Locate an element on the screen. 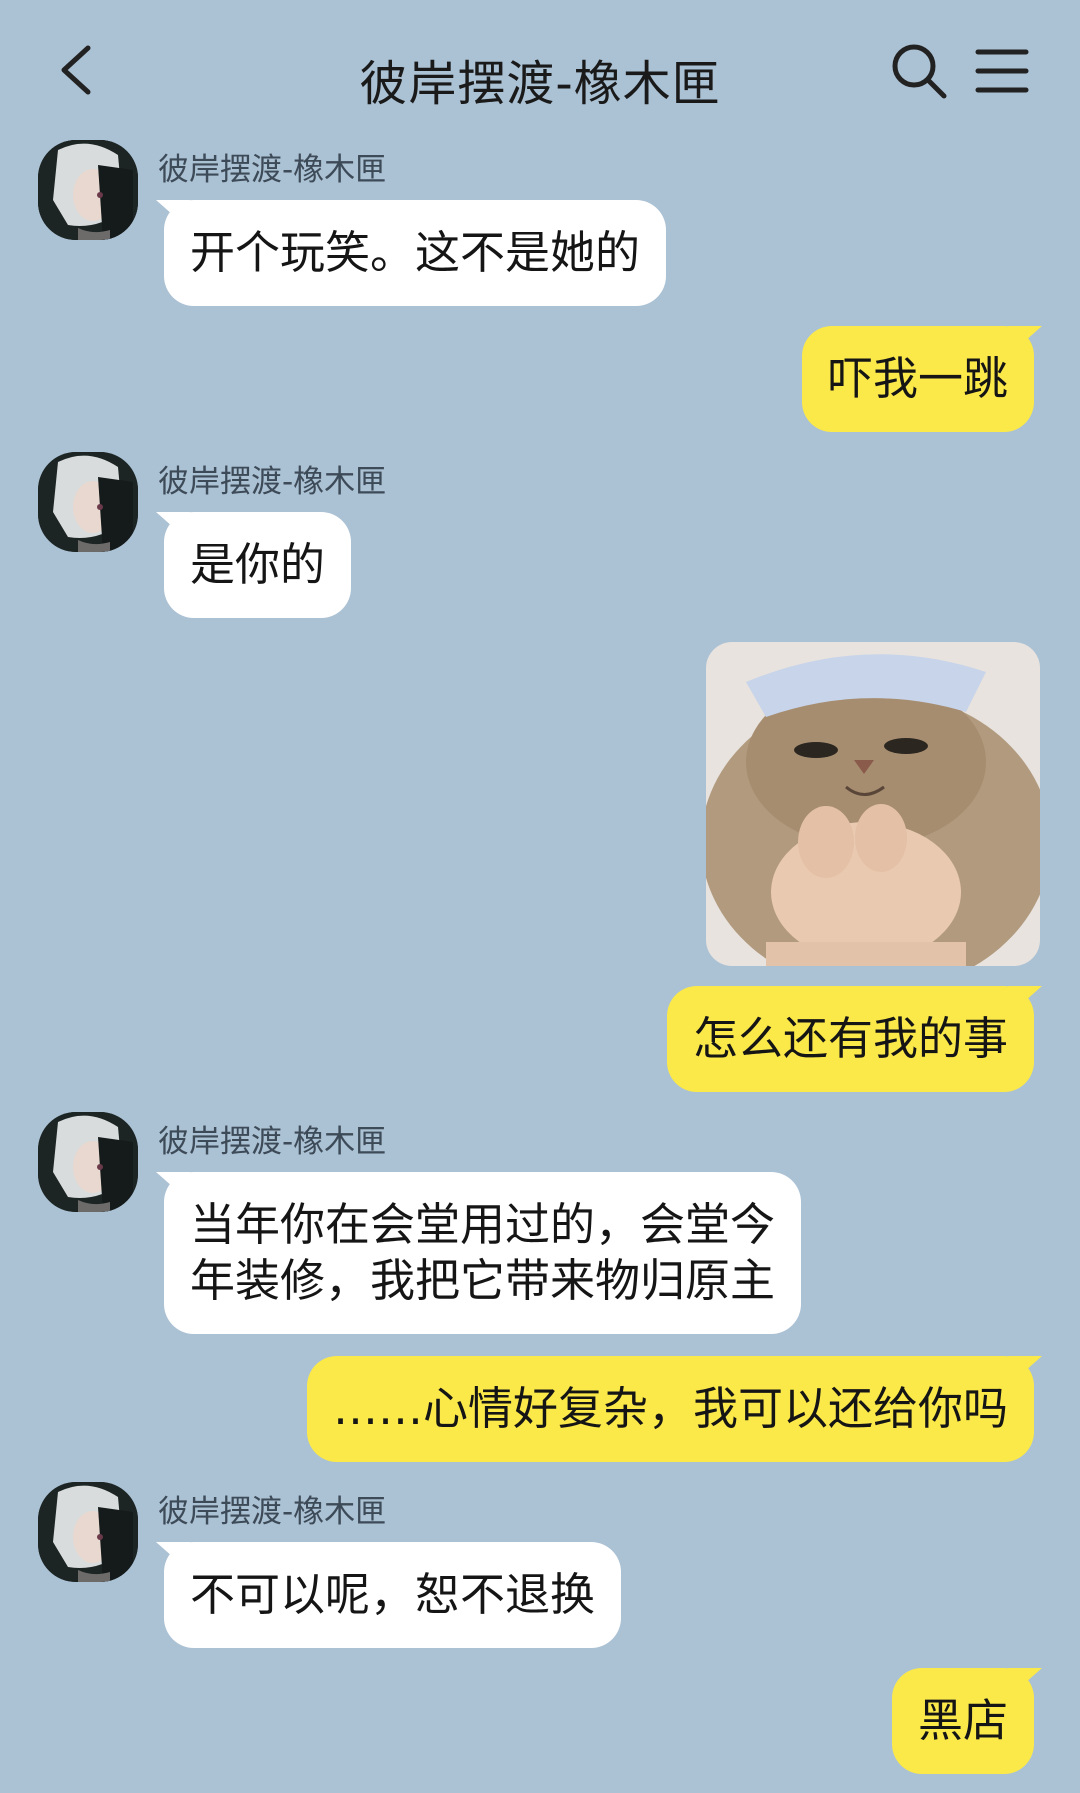 The image size is (1080, 1793). incoming-message-bubble: 不可以呢，恕不退换 is located at coordinates (393, 1595).